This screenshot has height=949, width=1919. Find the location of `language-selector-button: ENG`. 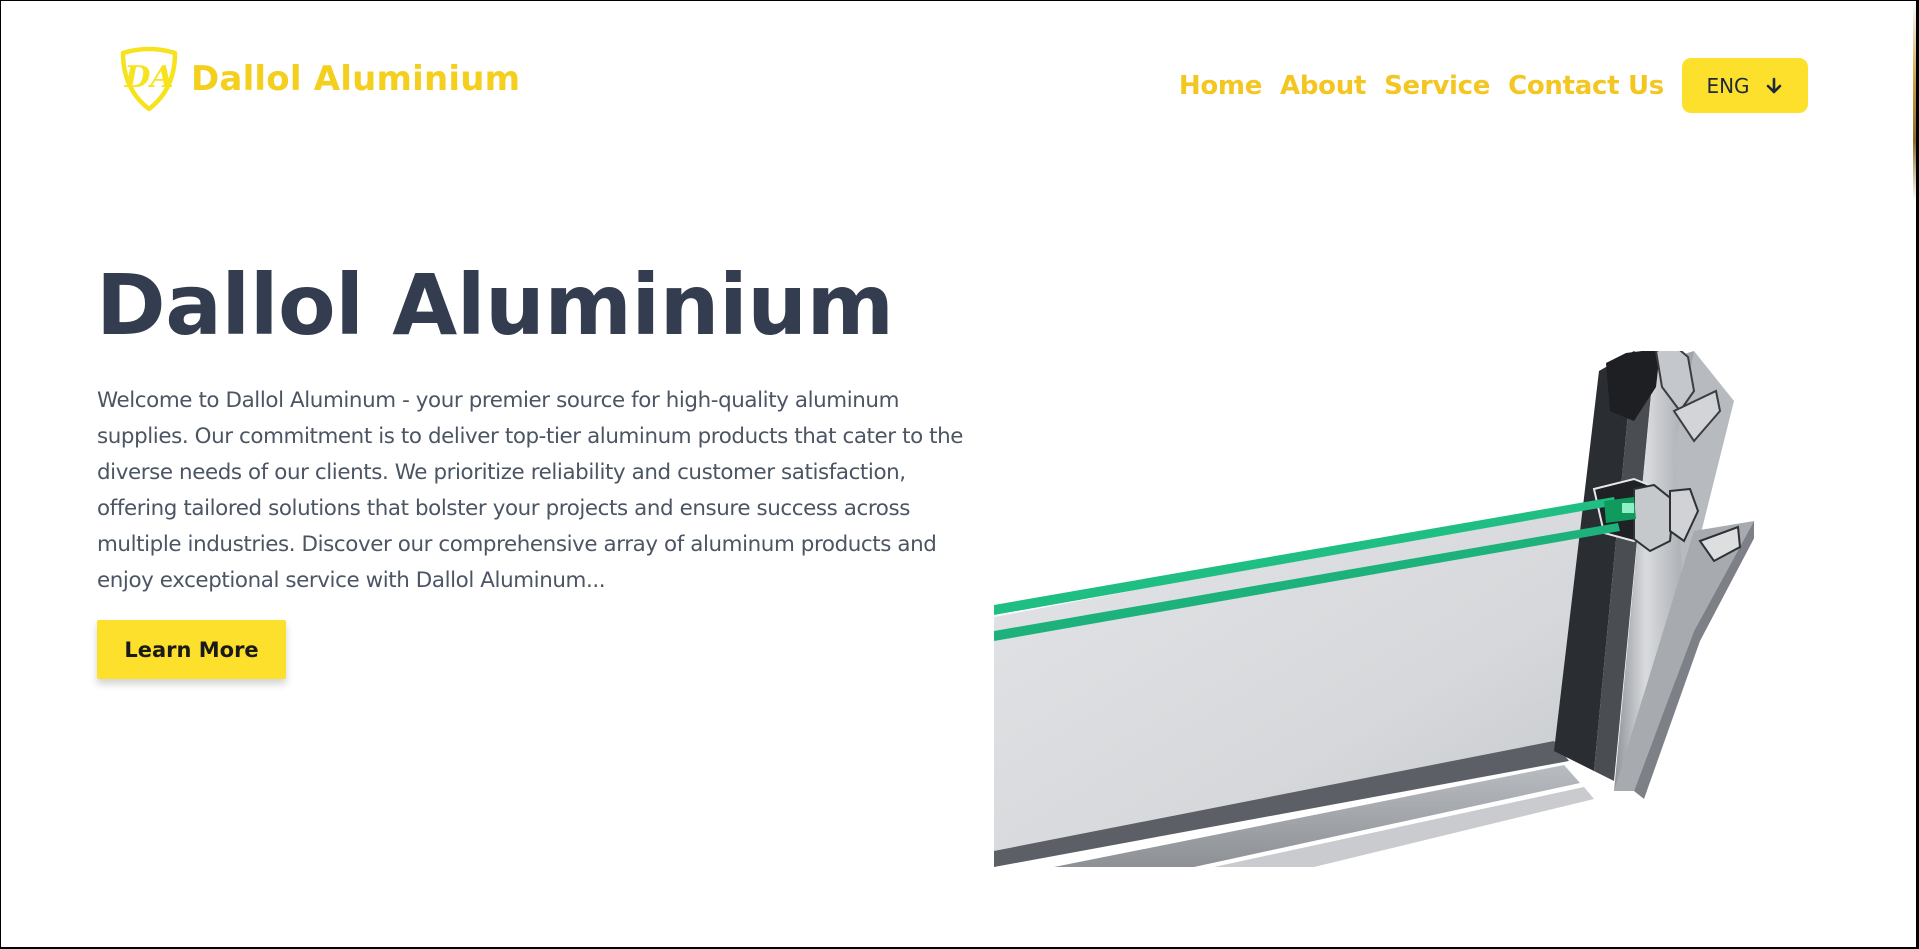

language-selector-button: ENG is located at coordinates (1745, 85).